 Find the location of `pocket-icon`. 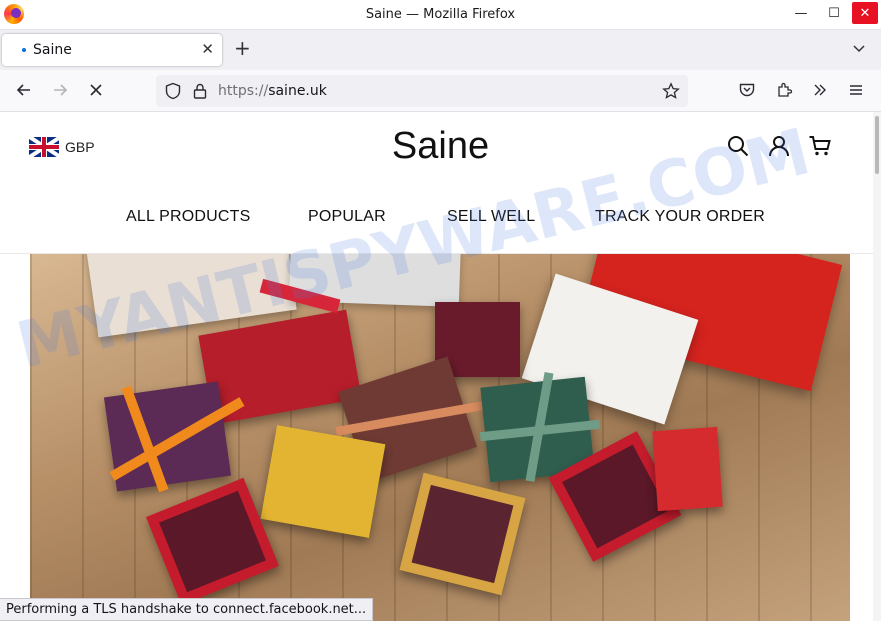

pocket-icon is located at coordinates (747, 90).